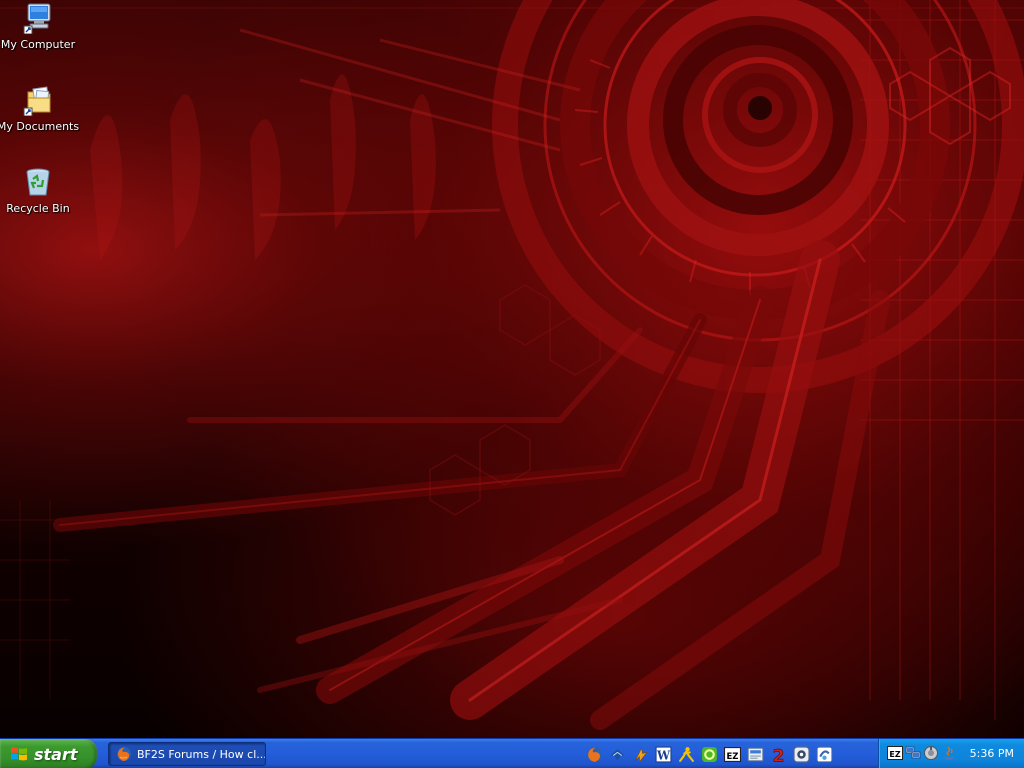 This screenshot has width=1024, height=768. Describe the element at coordinates (913, 753) in the screenshot. I see `network-icon` at that location.